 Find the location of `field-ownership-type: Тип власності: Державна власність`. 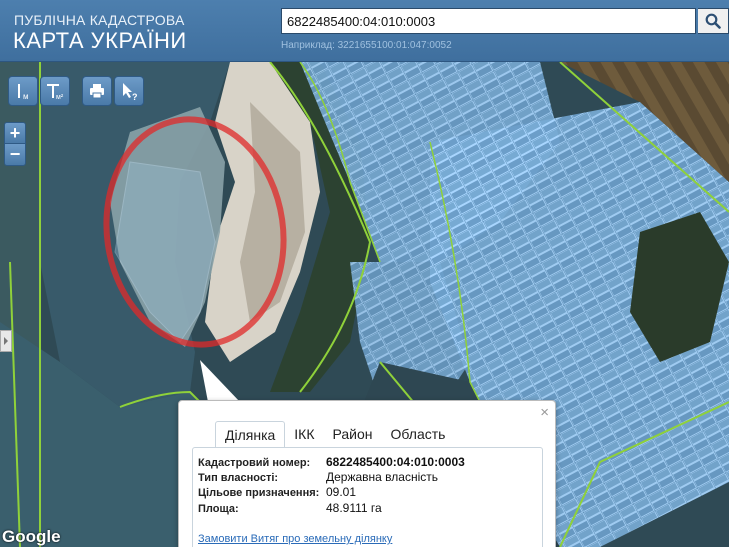

field-ownership-type: Тип власності: Державна власність is located at coordinates (318, 477).